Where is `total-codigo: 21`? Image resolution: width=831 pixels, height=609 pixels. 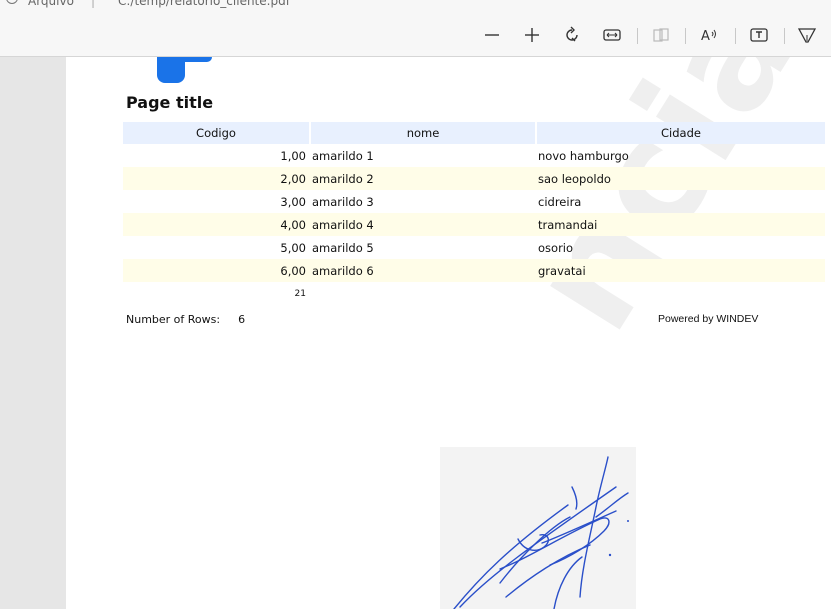
total-codigo: 21 is located at coordinates (300, 293).